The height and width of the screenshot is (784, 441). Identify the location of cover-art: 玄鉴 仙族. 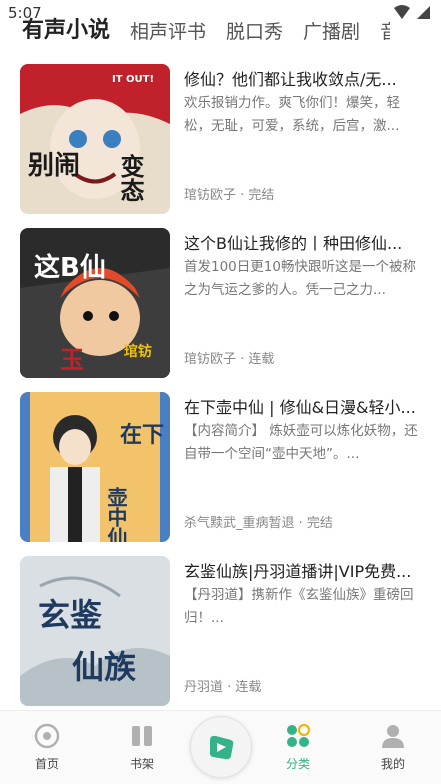
(95, 631).